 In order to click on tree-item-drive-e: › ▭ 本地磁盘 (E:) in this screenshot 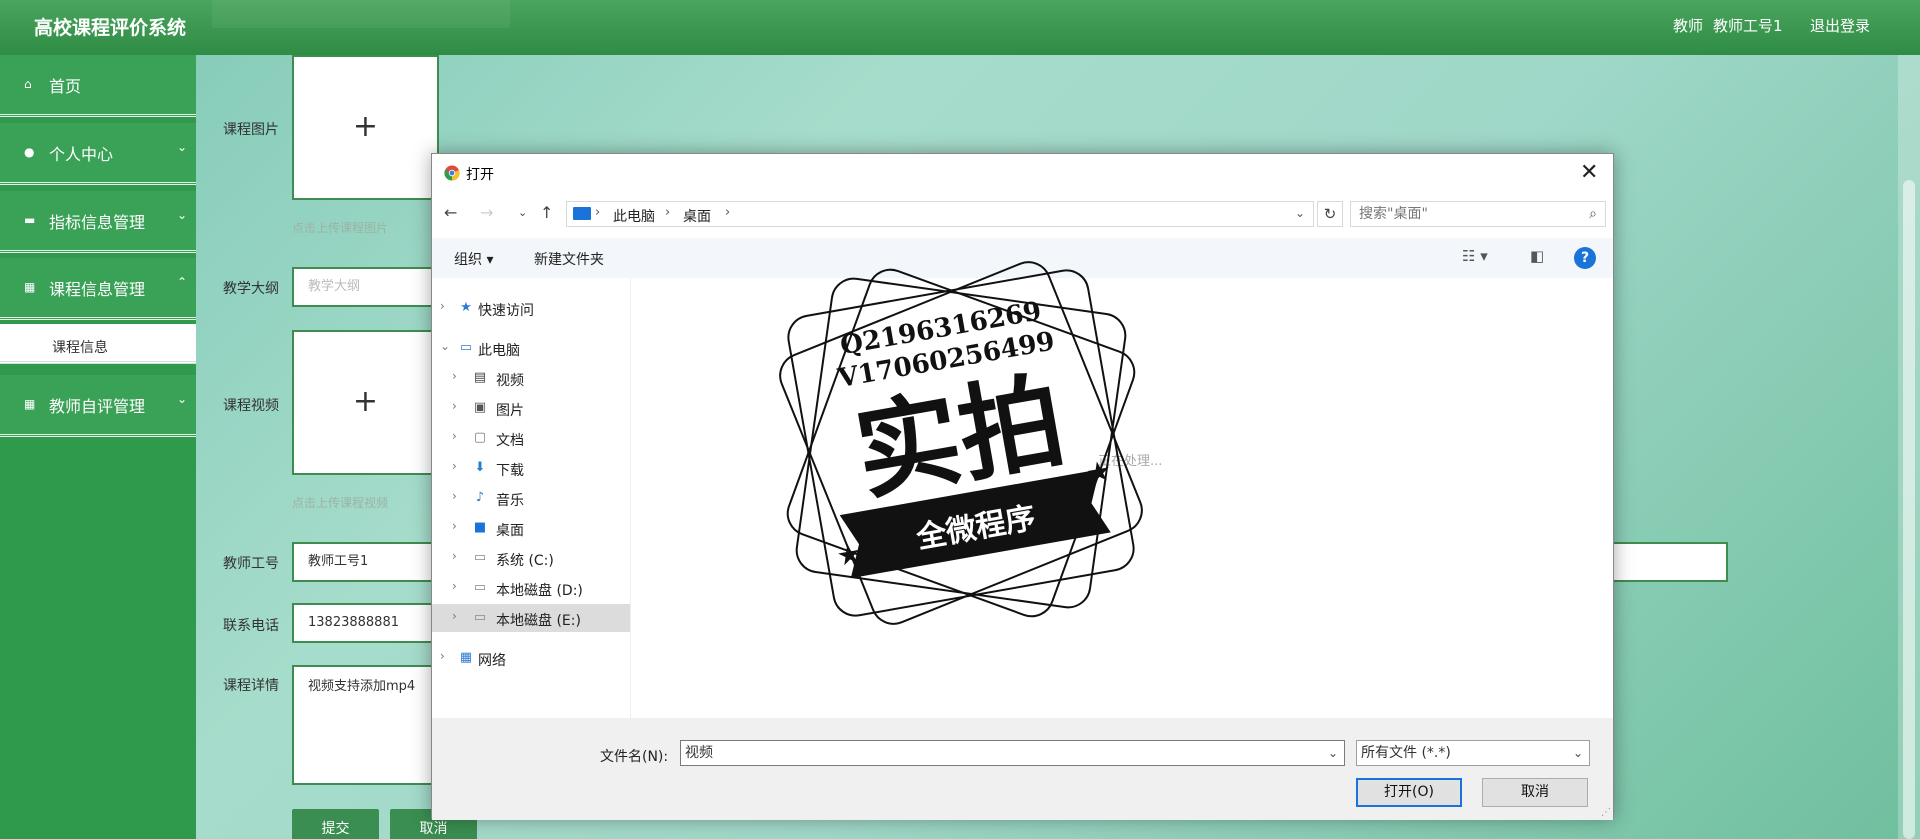, I will do `click(531, 618)`.